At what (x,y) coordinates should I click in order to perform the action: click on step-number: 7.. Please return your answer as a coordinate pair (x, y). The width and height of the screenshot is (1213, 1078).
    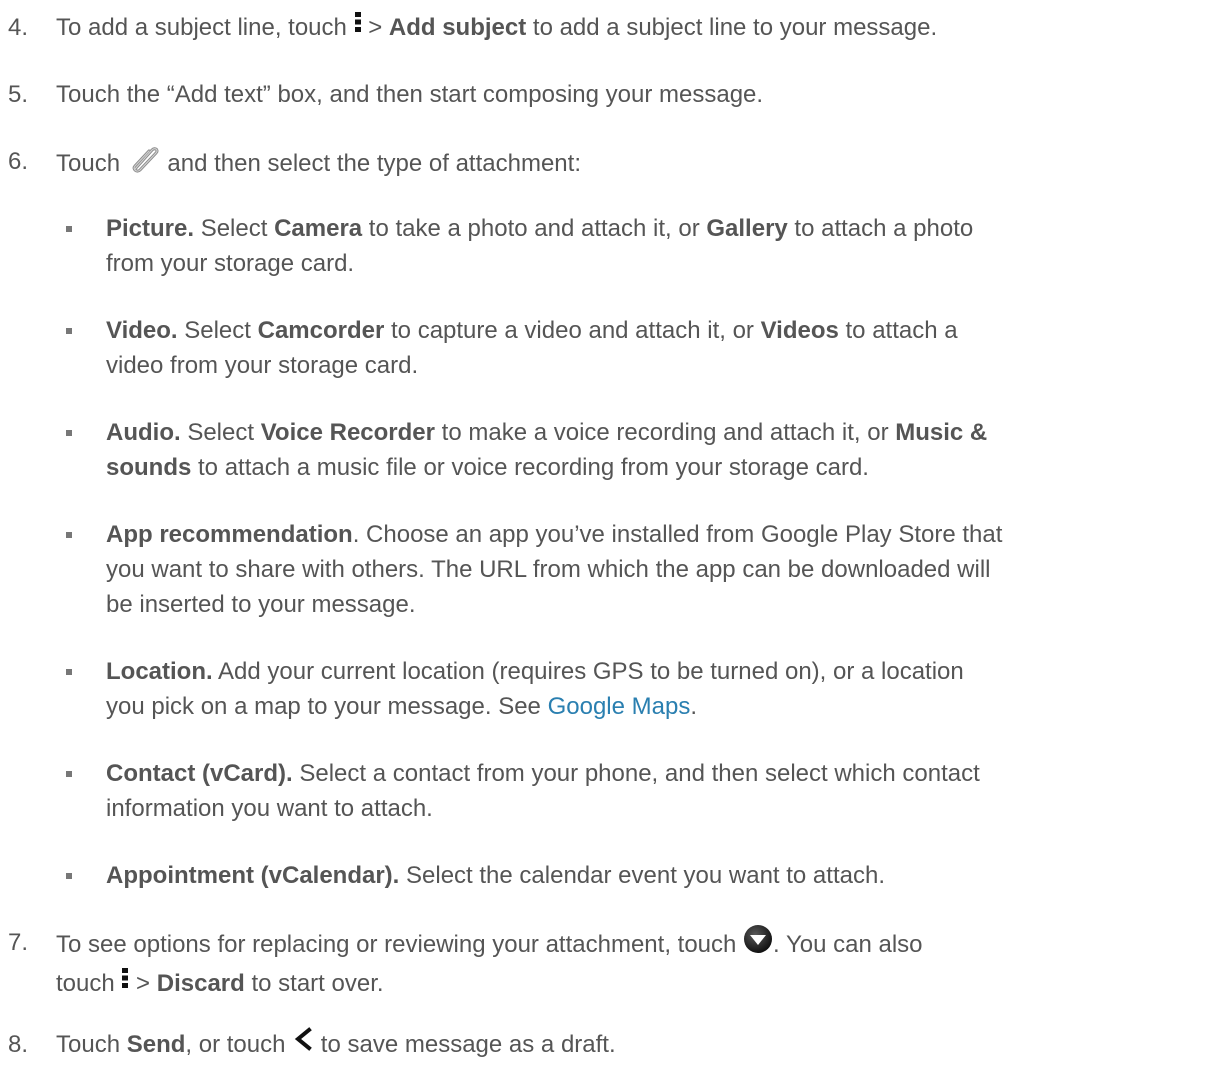
    Looking at the image, I should click on (18, 942).